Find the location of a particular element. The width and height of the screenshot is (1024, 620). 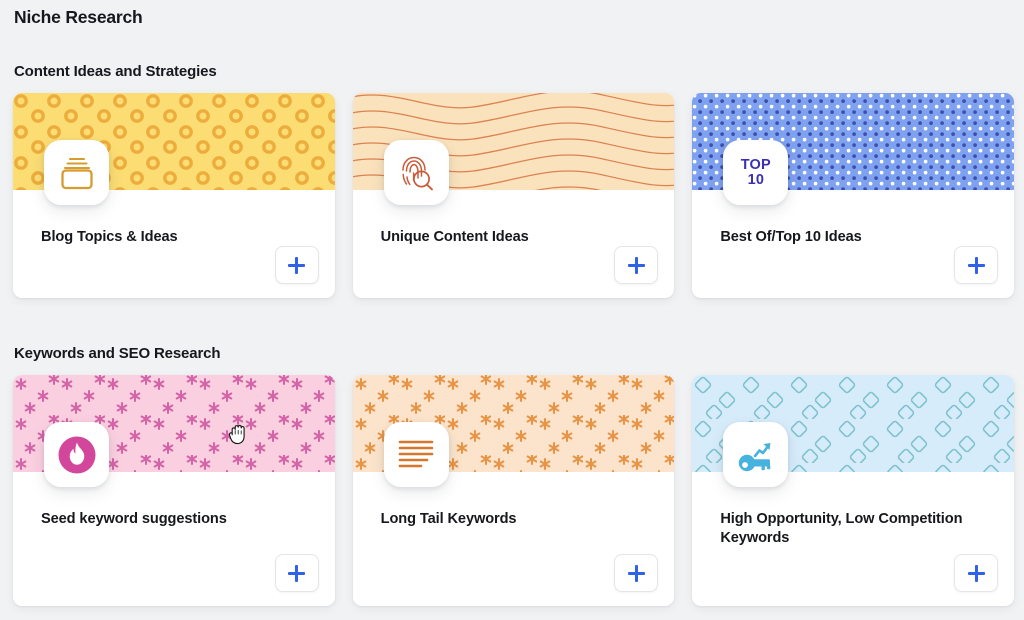

card-best-of-top-10-ideas: TOP 10 Best Of/Top 10 Ideas is located at coordinates (853, 195).